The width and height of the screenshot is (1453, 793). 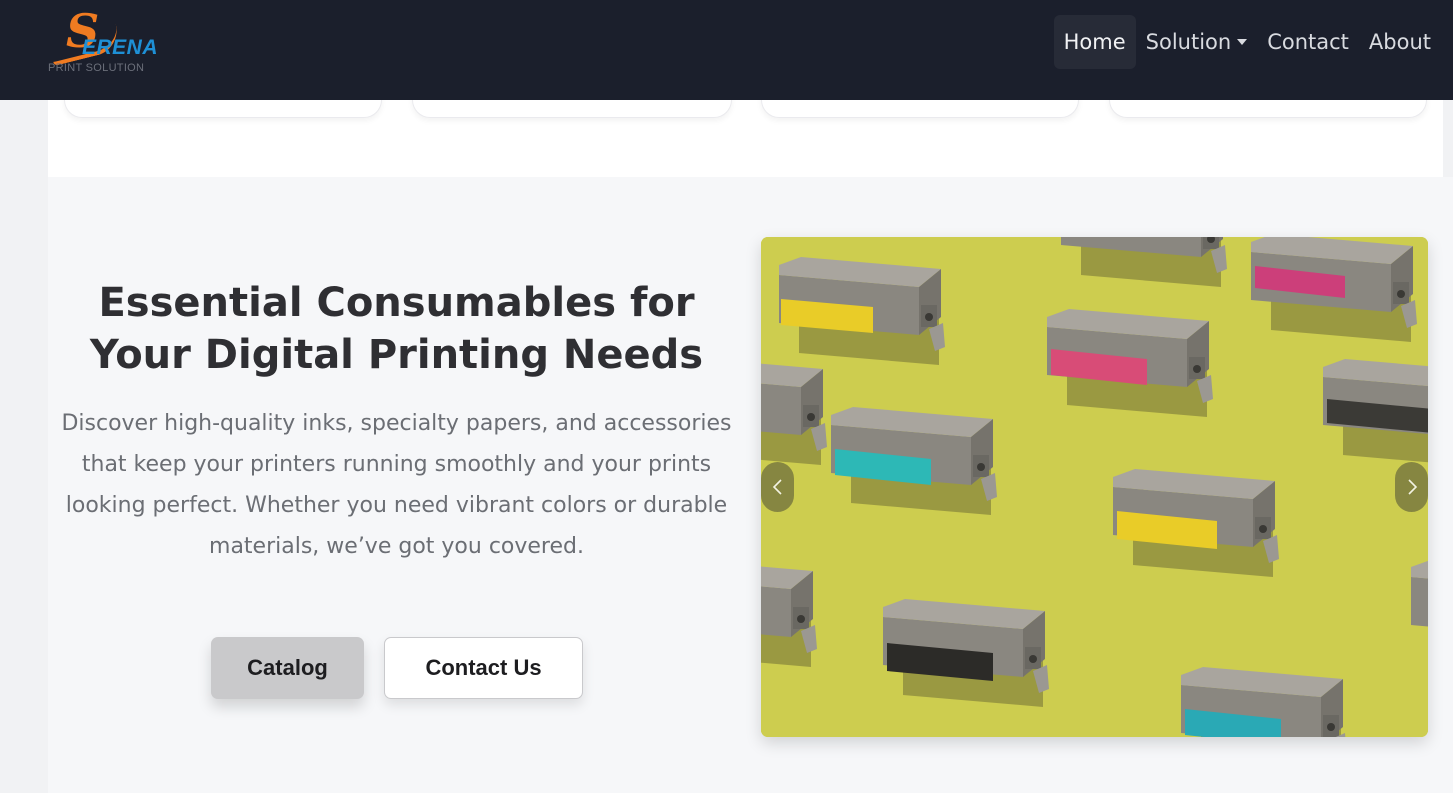 I want to click on chevron-right-icon, so click(x=1412, y=487).